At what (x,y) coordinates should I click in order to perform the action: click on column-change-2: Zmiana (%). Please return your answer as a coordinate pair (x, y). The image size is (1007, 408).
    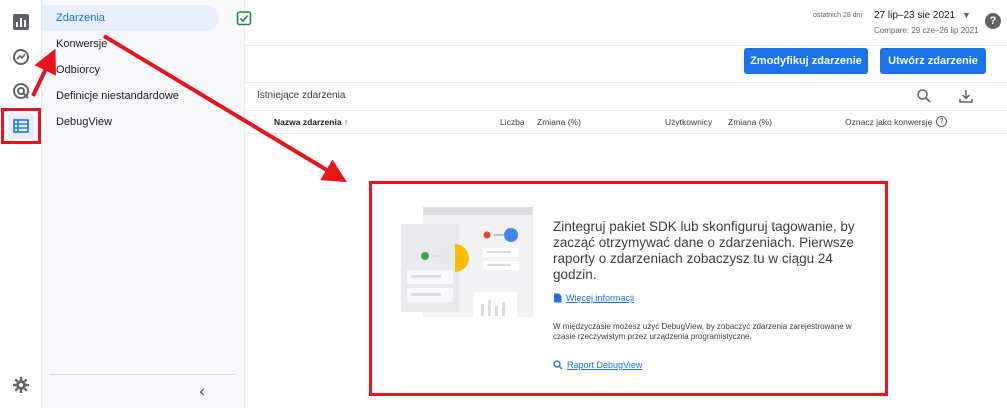
    Looking at the image, I should click on (750, 122).